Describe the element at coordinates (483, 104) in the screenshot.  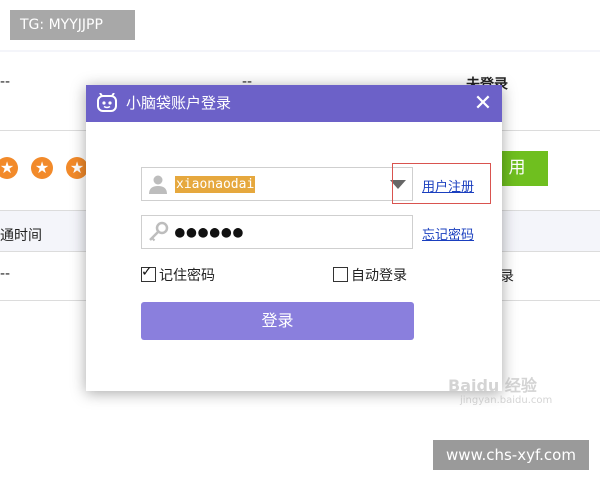
I see `close-icon: ✕` at that location.